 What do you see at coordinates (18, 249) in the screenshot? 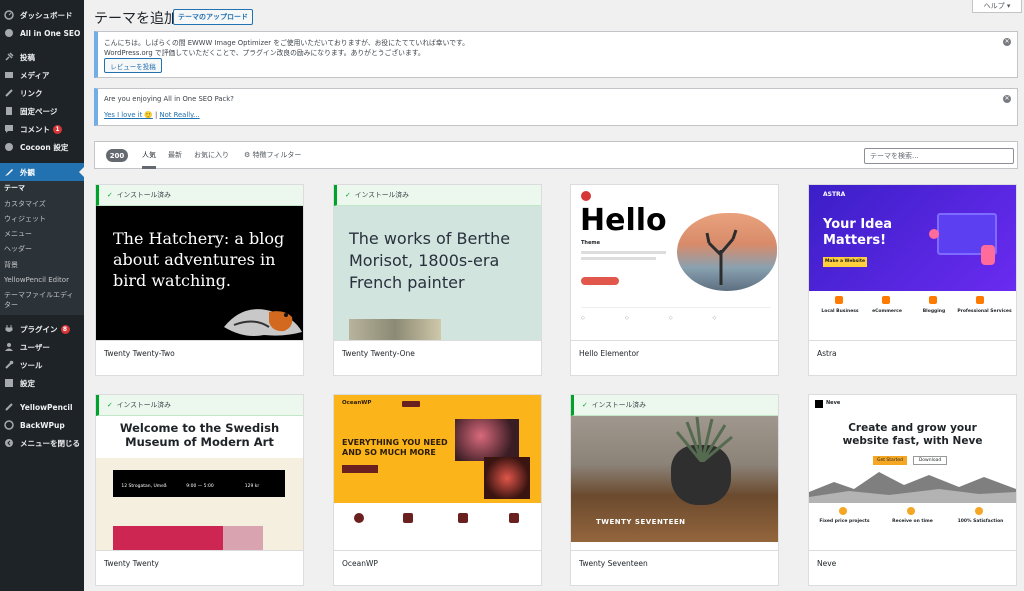
I see `submenu-item: ヘッダー` at bounding box center [18, 249].